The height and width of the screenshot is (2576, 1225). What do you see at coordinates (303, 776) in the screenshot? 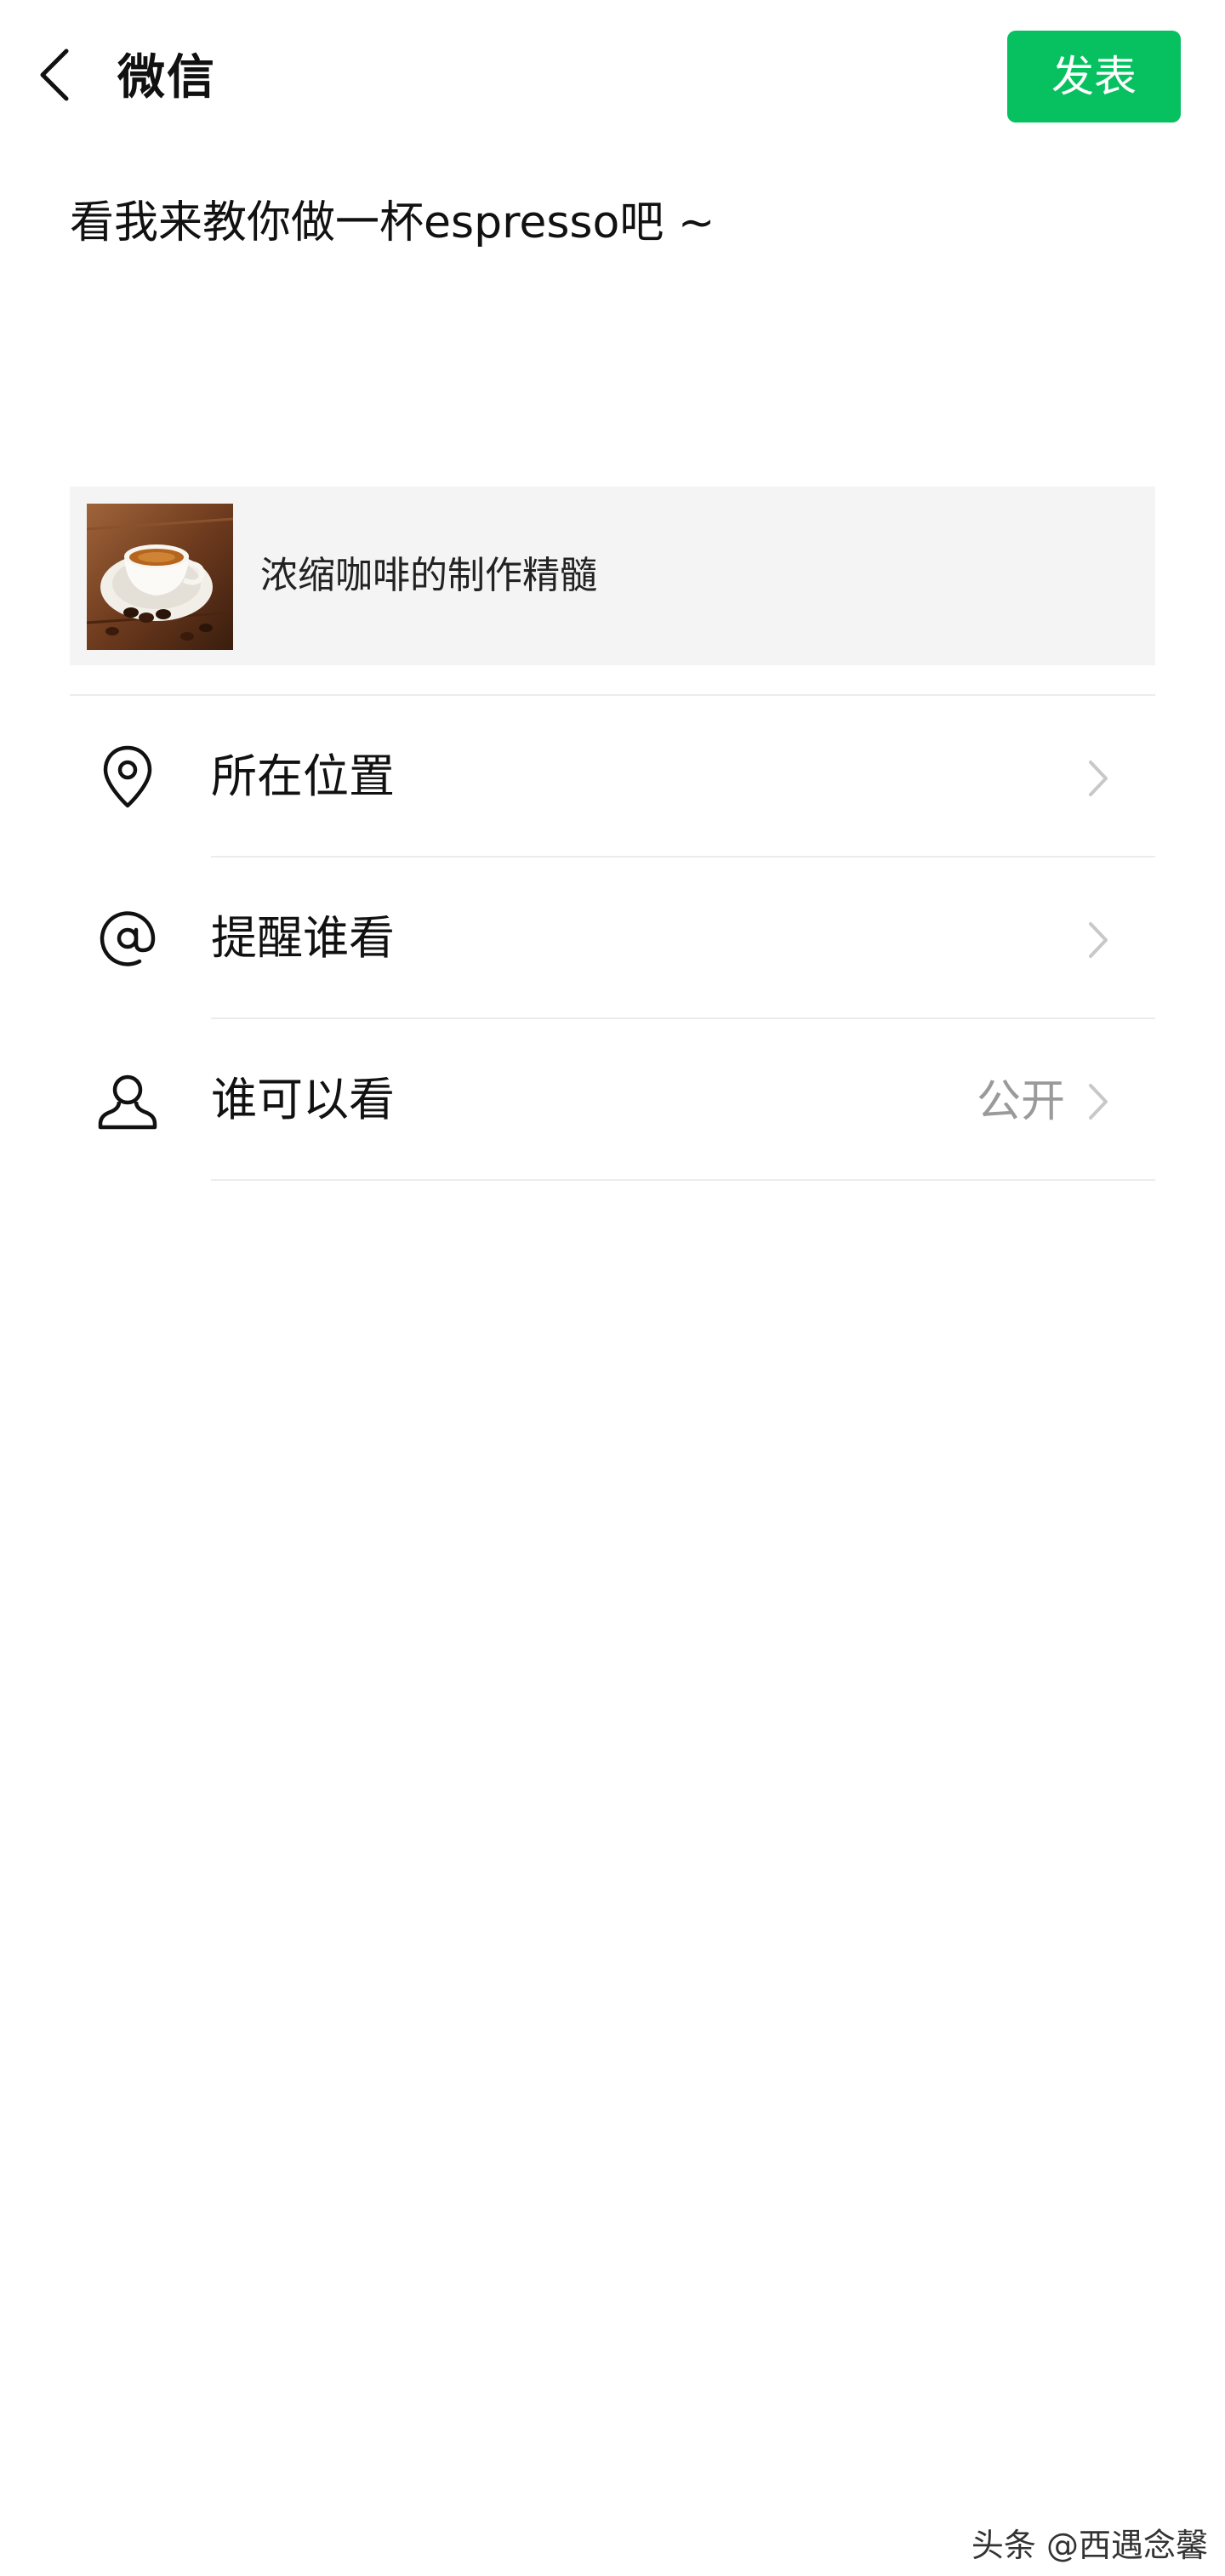
I see `option-label: 所在位置` at bounding box center [303, 776].